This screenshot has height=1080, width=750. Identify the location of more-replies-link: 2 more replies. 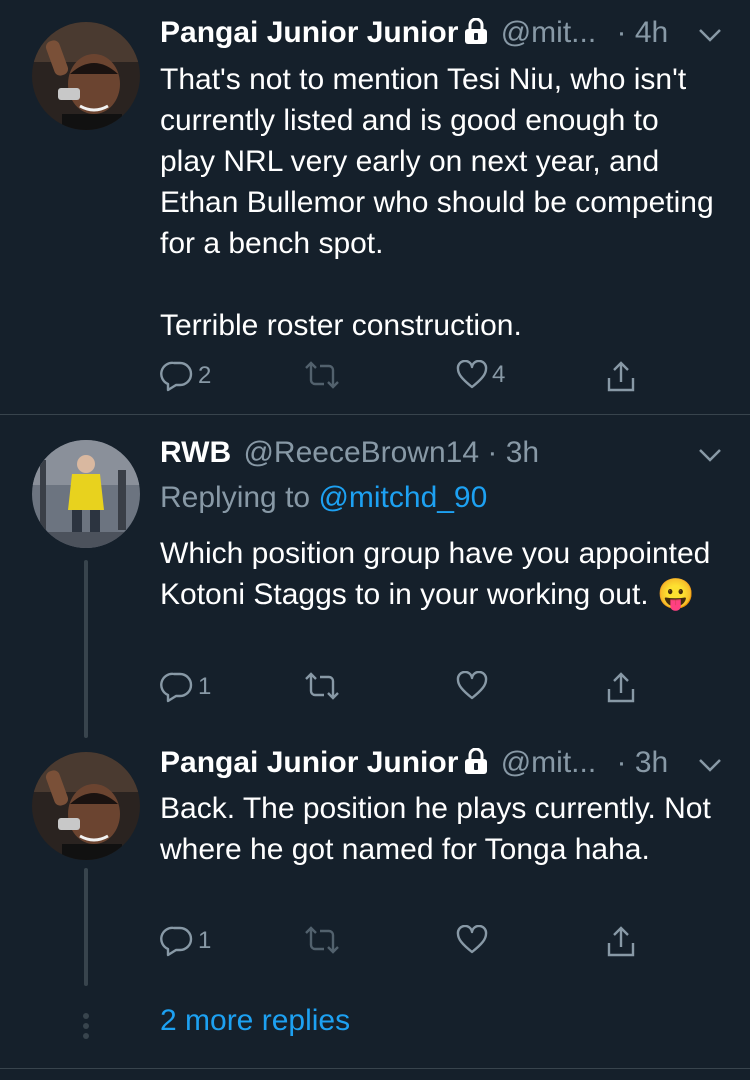
(255, 1021).